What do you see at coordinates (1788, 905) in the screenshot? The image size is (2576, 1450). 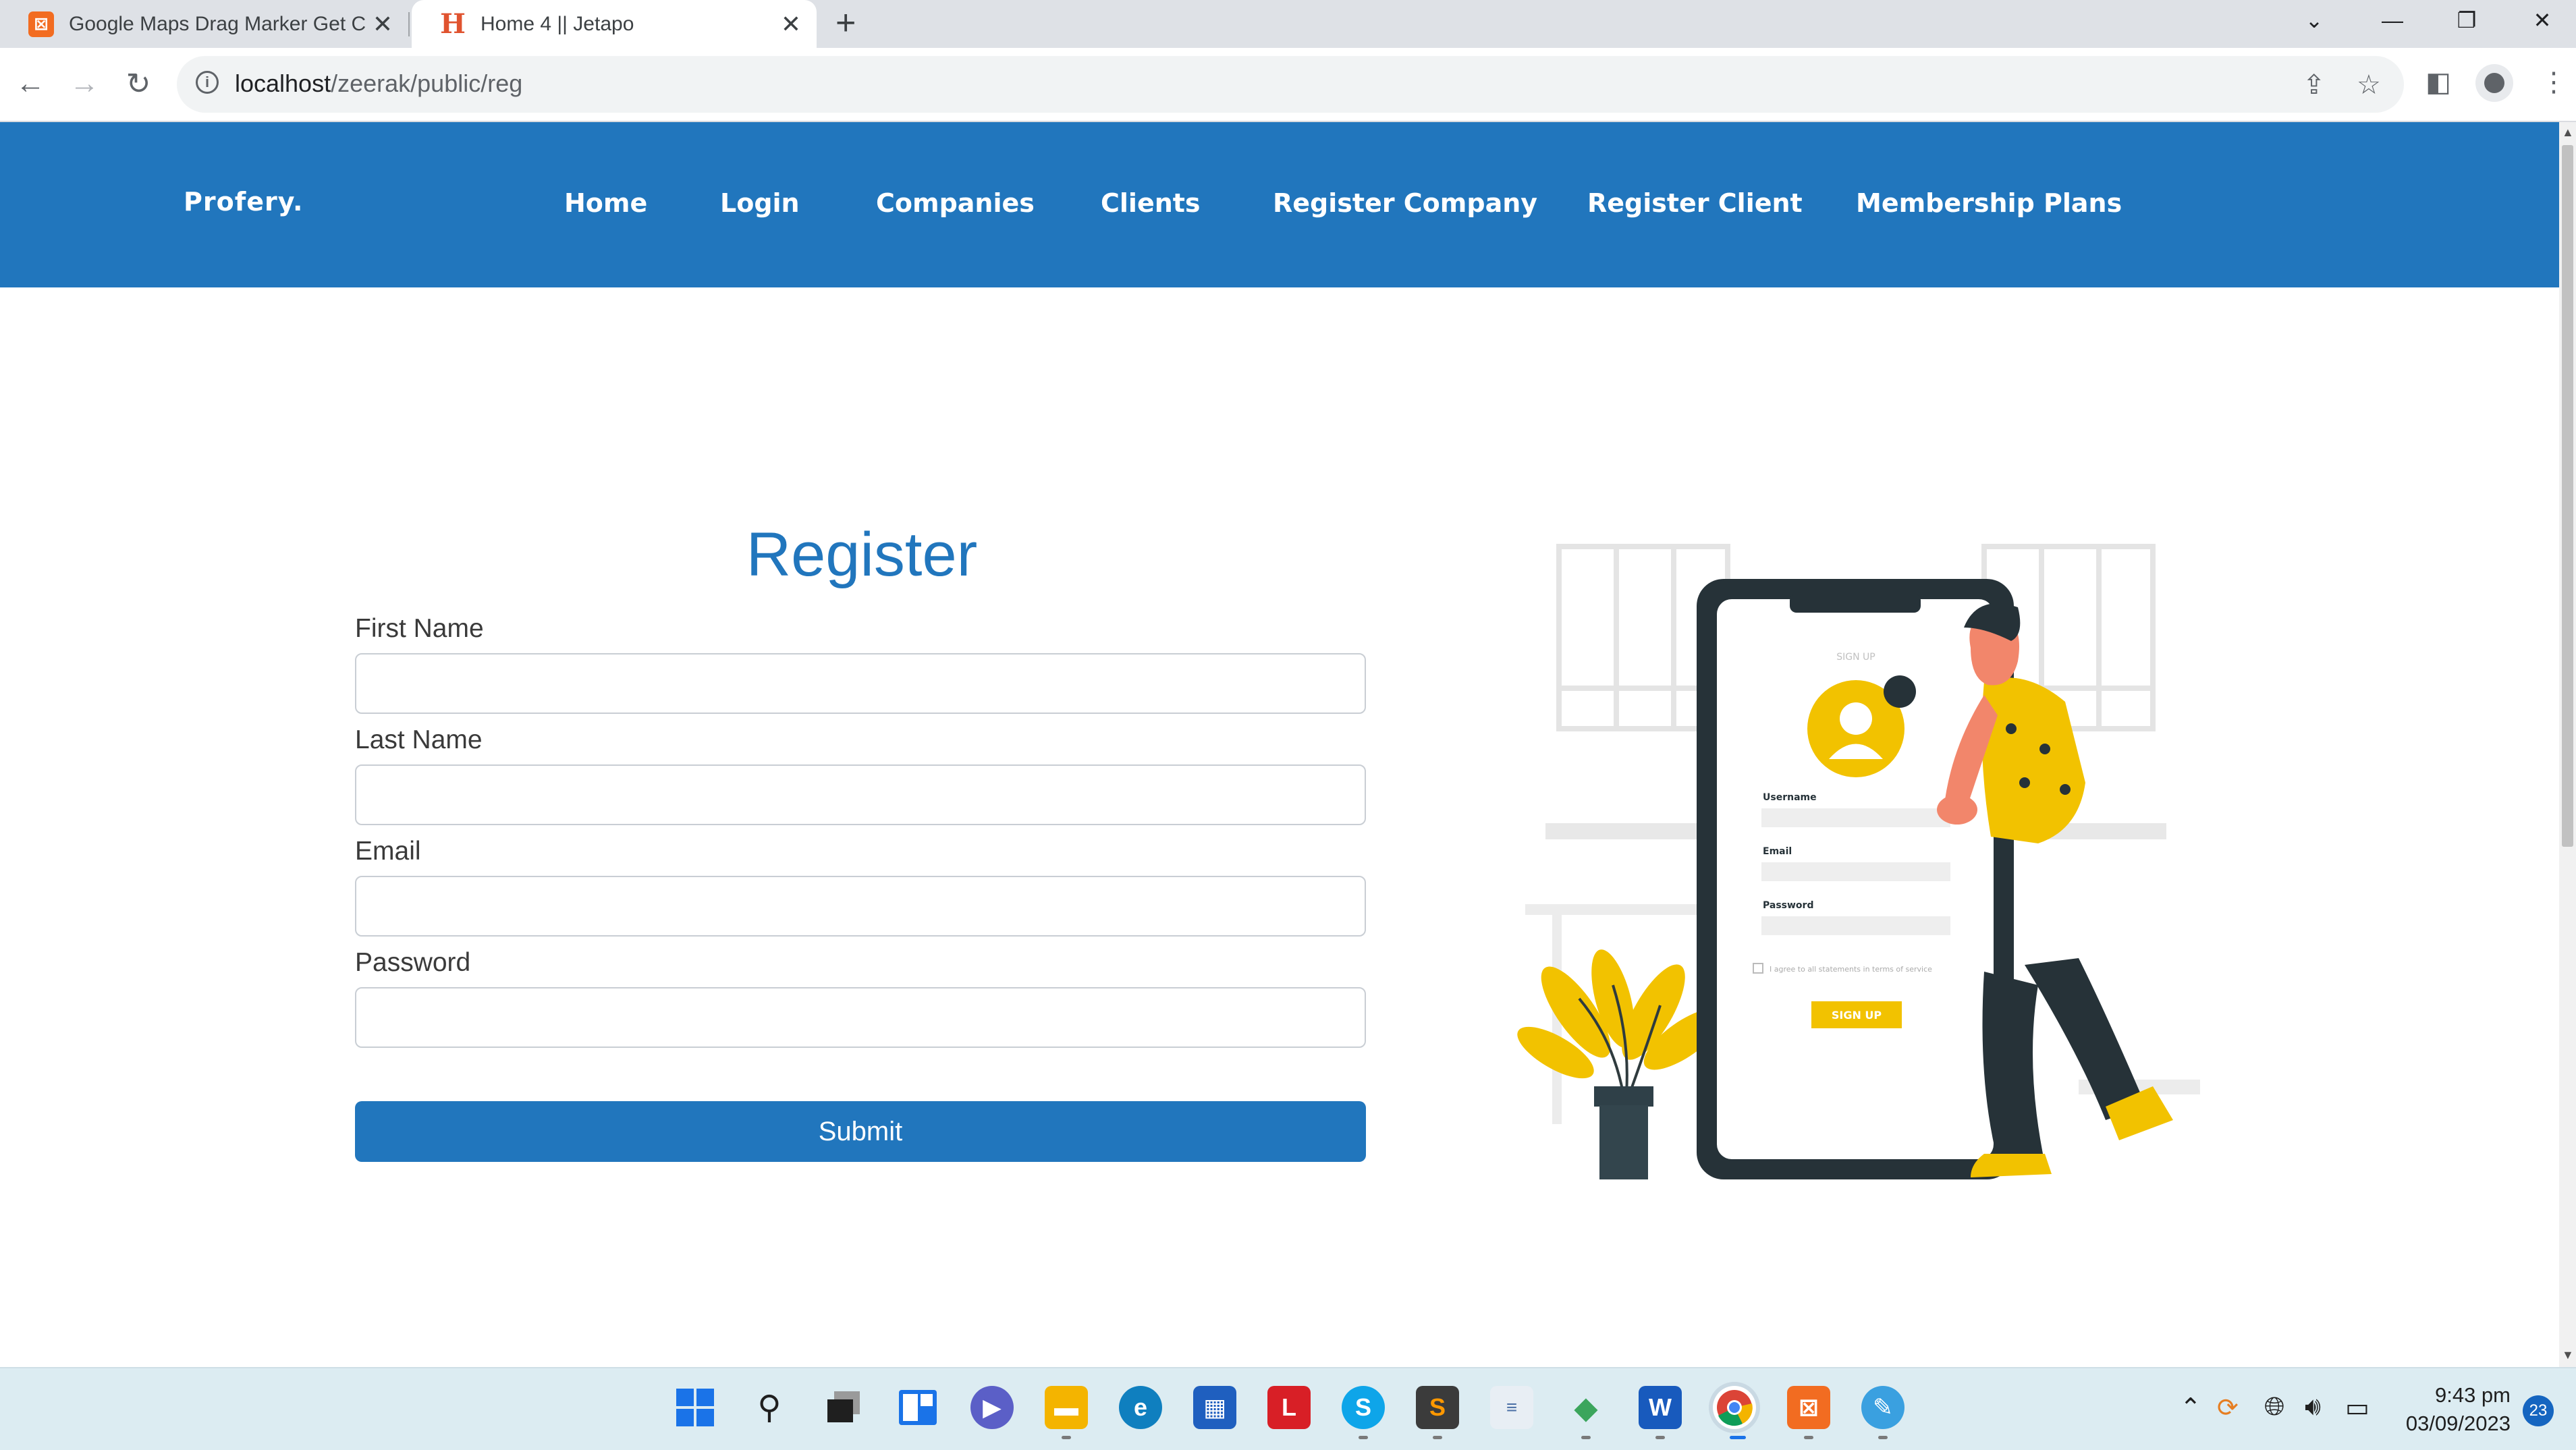 I see `illus-password-label: Password` at bounding box center [1788, 905].